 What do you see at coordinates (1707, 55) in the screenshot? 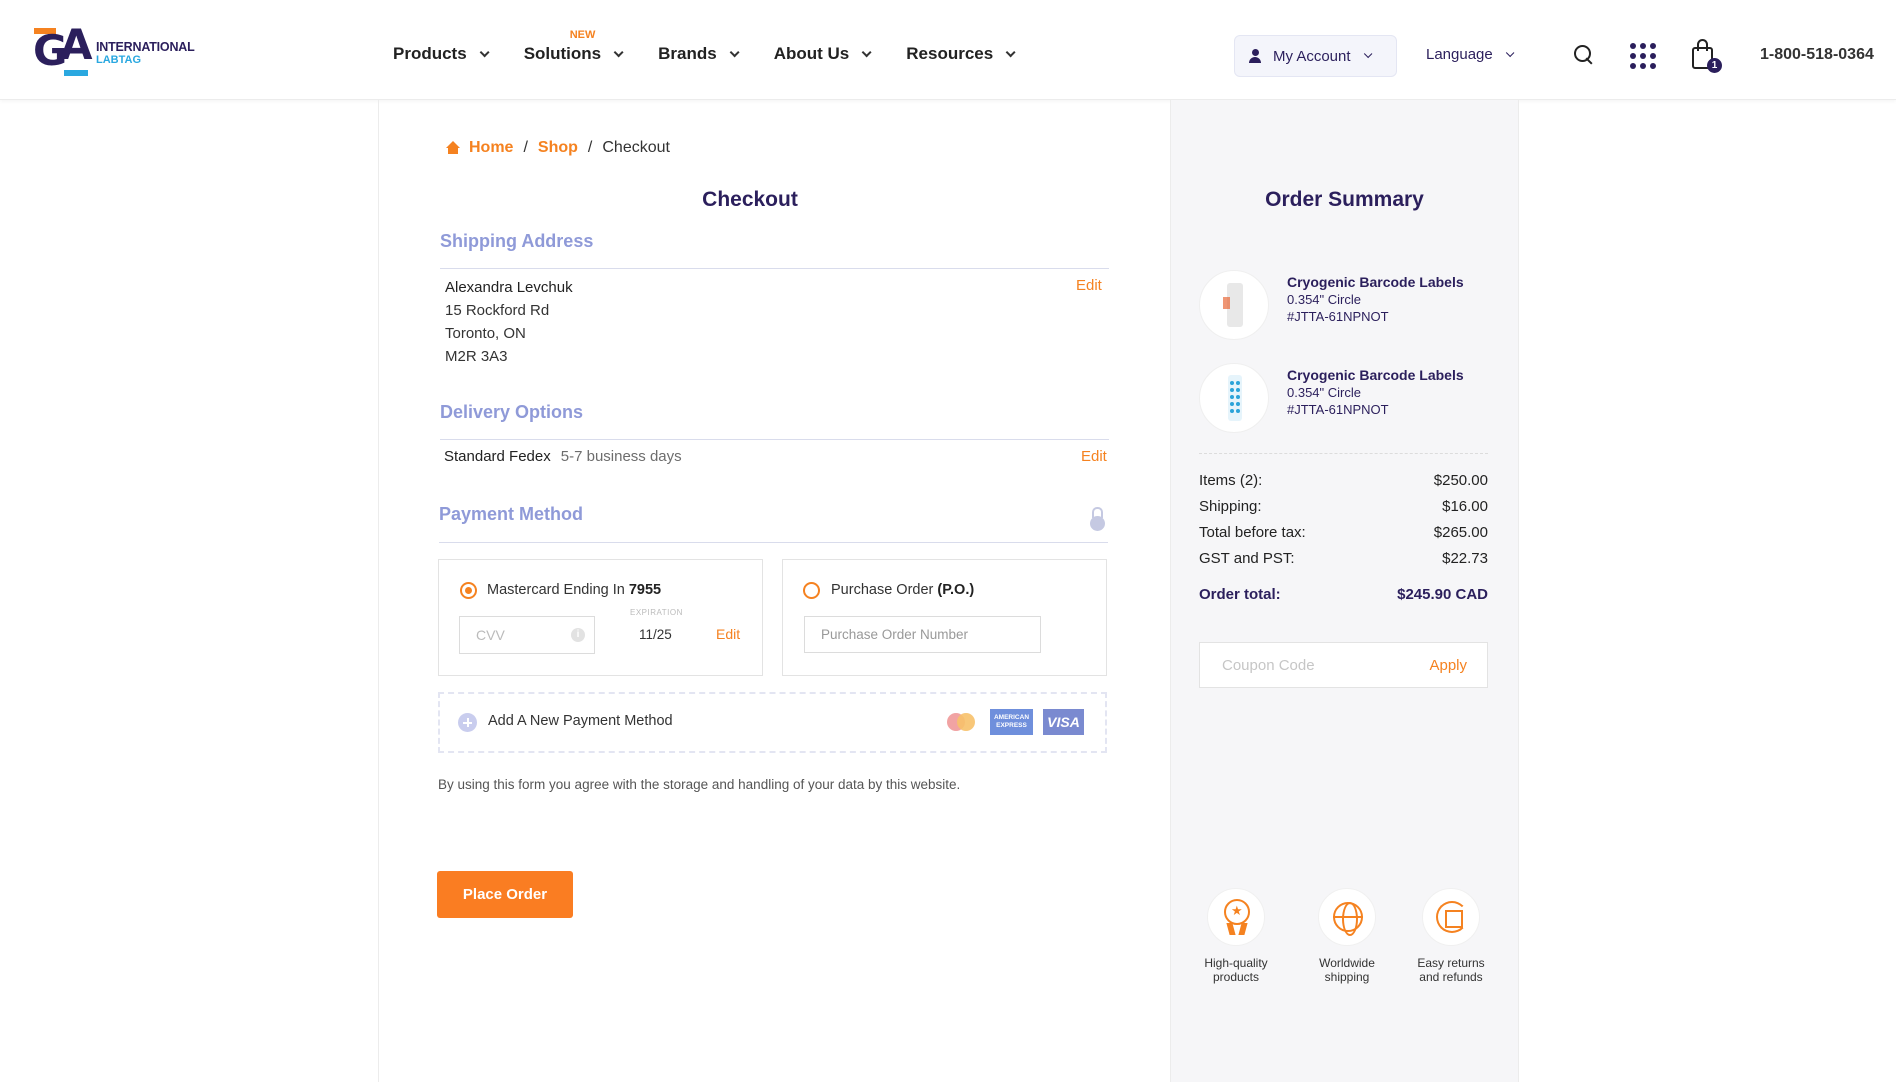
I see `cart-bag-icon: 1` at bounding box center [1707, 55].